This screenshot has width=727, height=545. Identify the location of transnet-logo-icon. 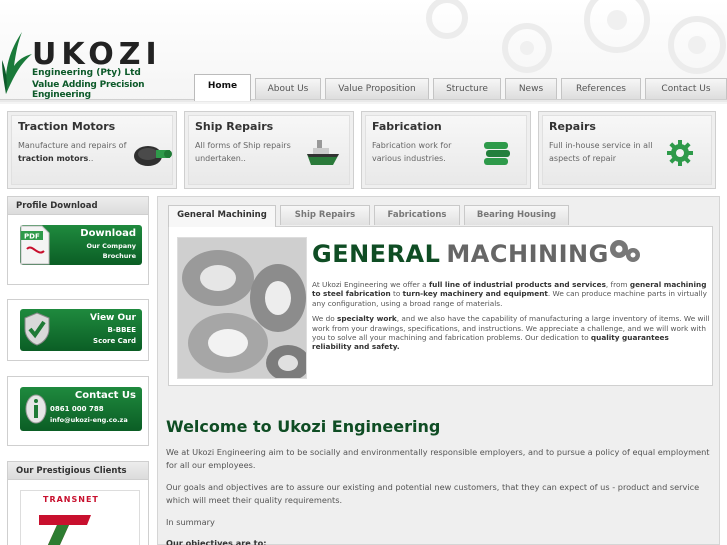
(65, 530).